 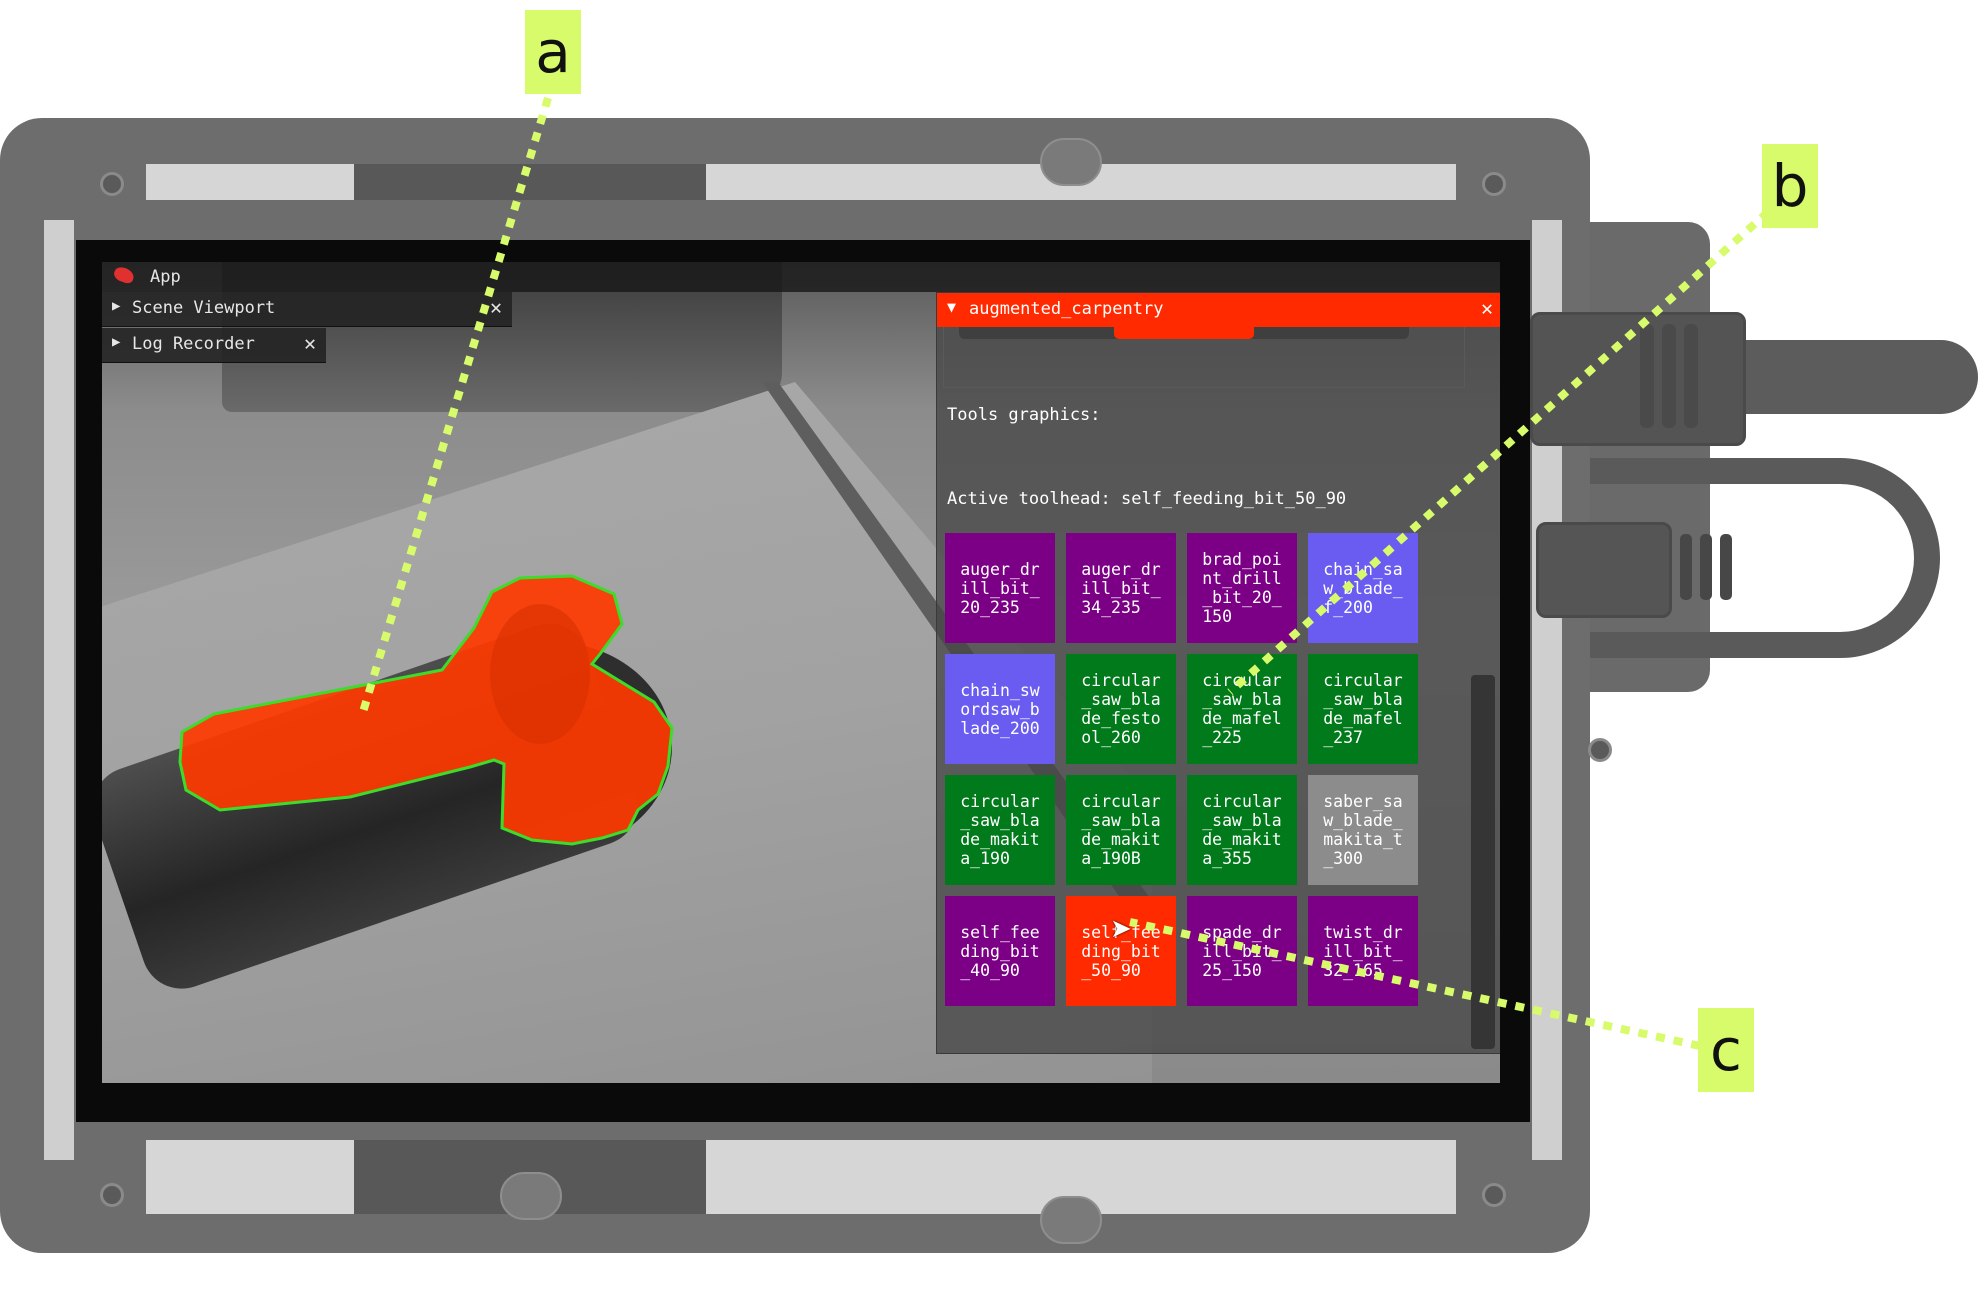 What do you see at coordinates (1790, 186) in the screenshot?
I see `annotation-label-b: b` at bounding box center [1790, 186].